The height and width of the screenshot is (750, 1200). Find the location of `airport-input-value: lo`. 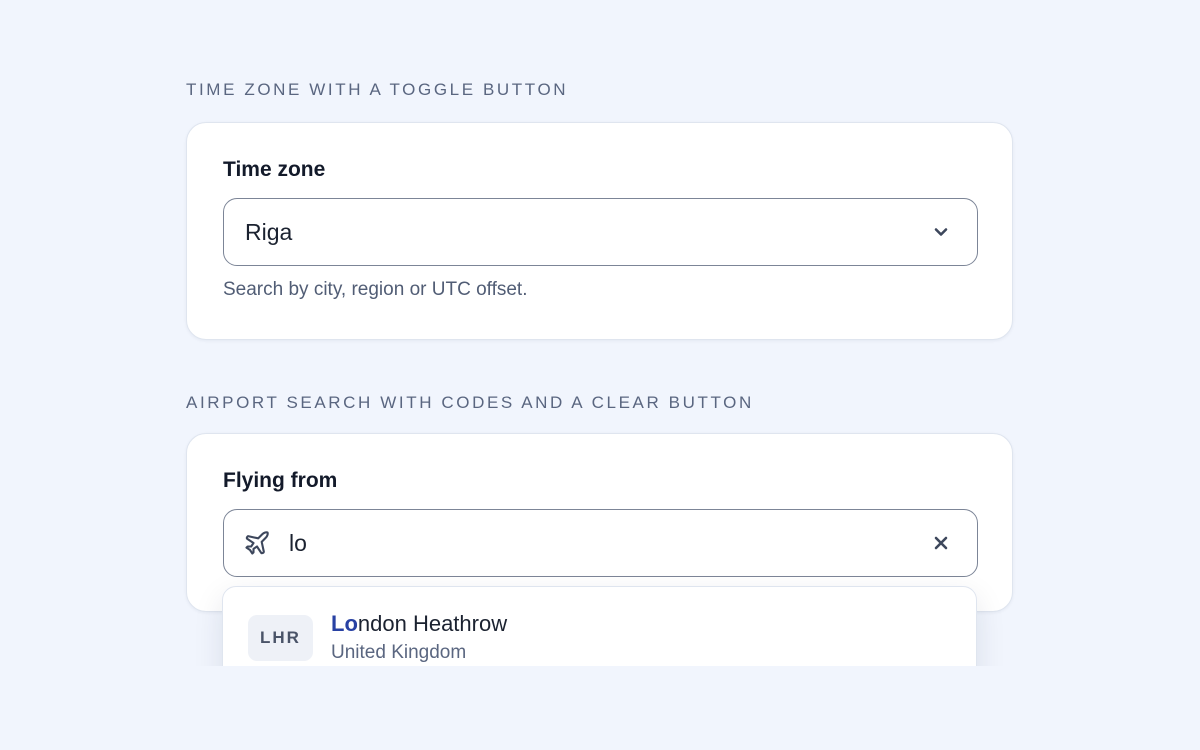

airport-input-value: lo is located at coordinates (298, 543).